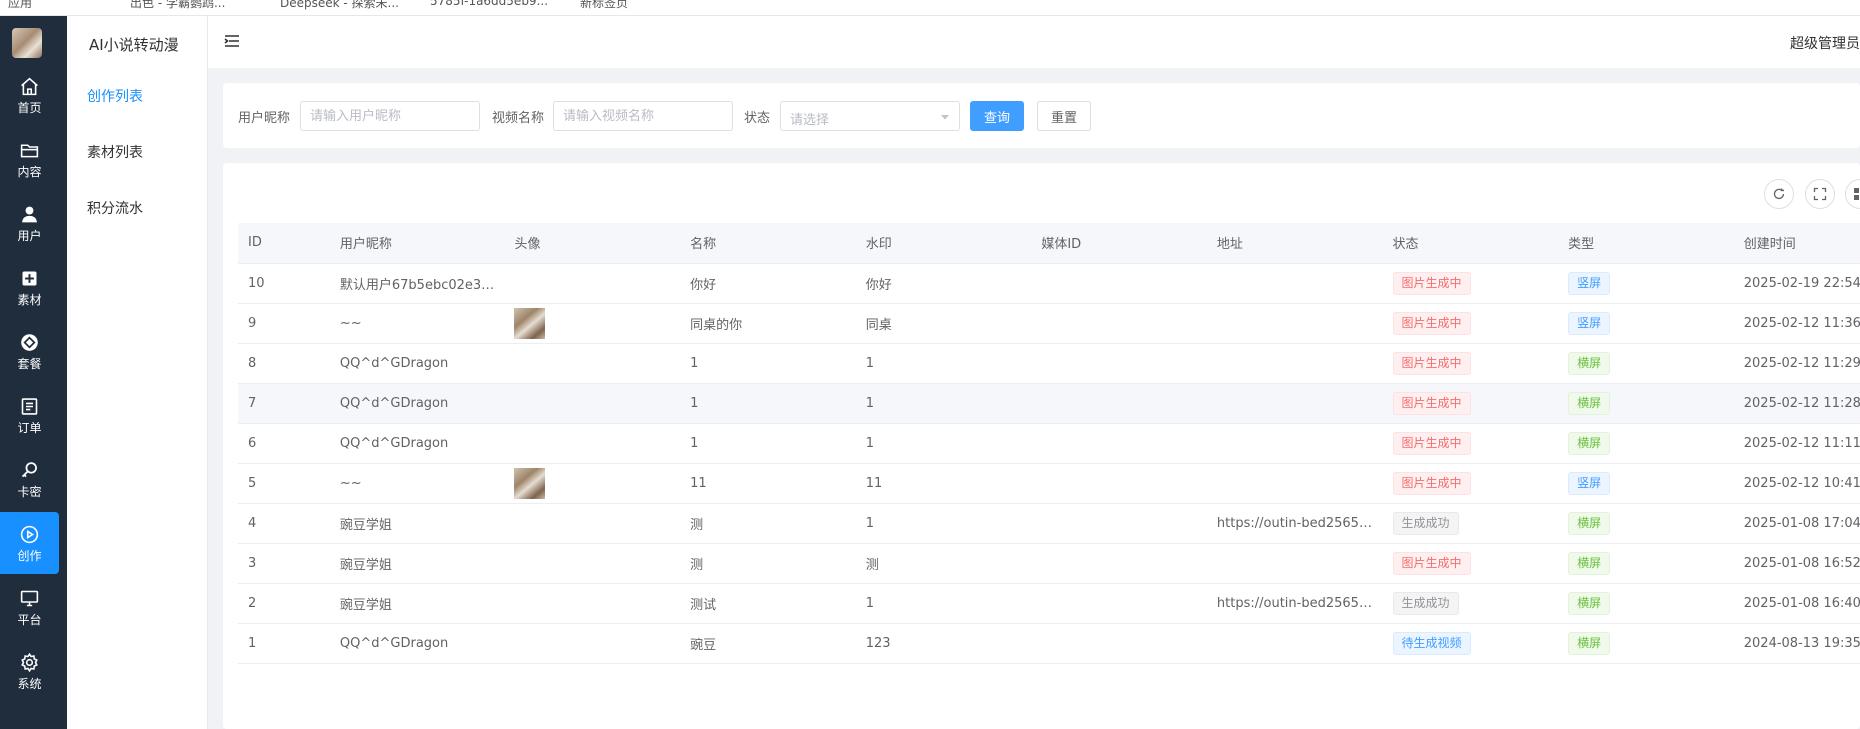 The width and height of the screenshot is (1860, 729). What do you see at coordinates (29, 351) in the screenshot?
I see `nav-package: 套餐` at bounding box center [29, 351].